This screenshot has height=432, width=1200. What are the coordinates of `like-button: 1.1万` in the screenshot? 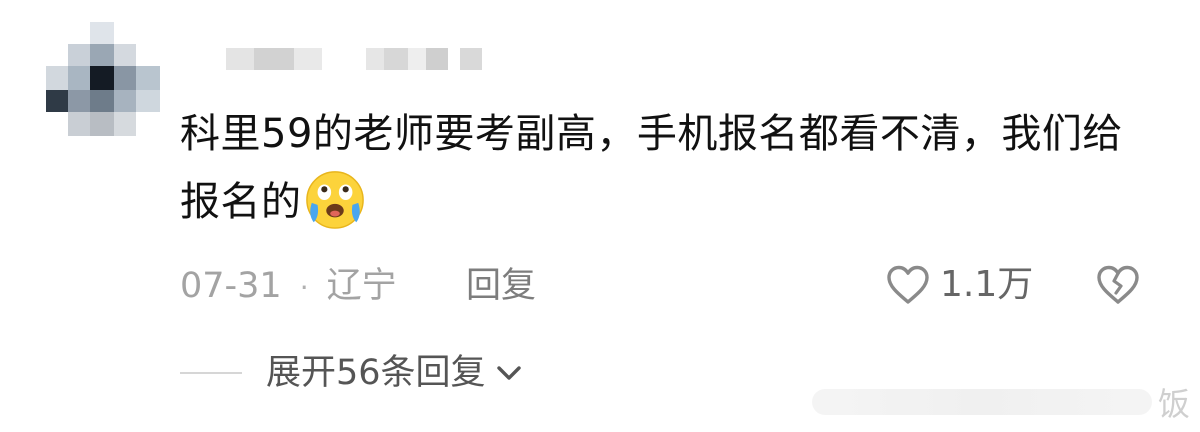 It's located at (958, 285).